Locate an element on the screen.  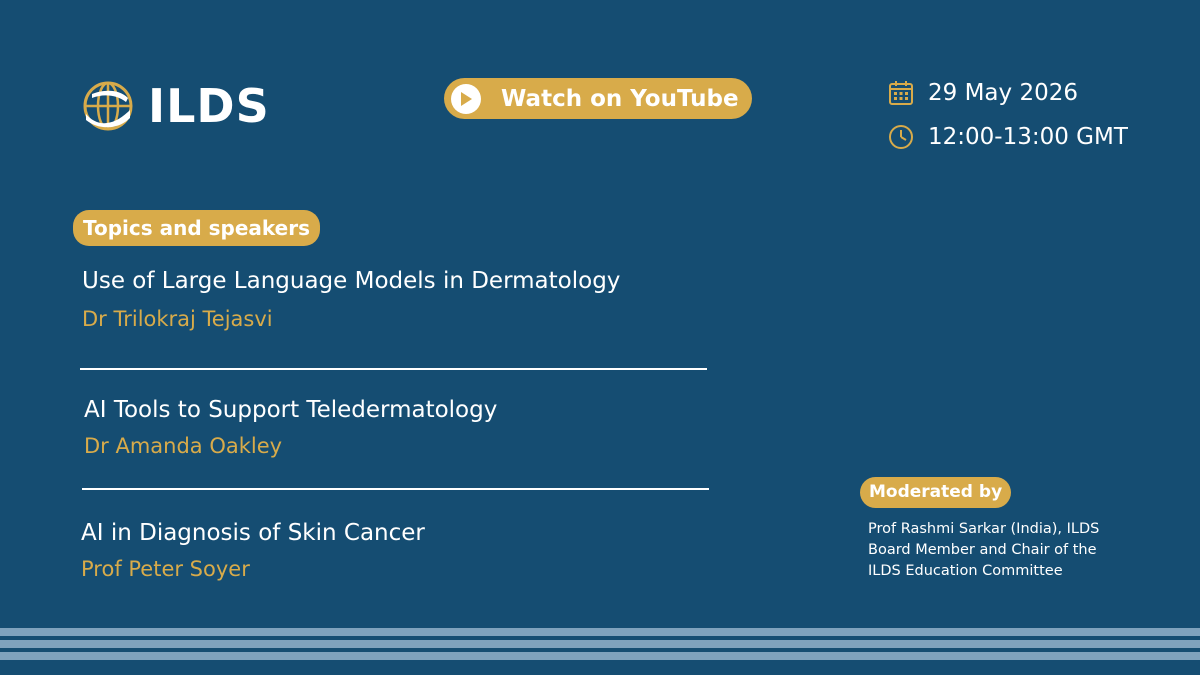
moderator-line: ILDS Education Committee is located at coordinates (965, 571).